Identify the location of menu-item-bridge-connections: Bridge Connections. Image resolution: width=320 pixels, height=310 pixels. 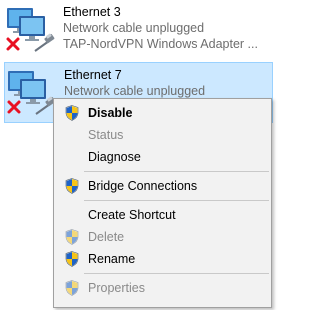
(162, 186).